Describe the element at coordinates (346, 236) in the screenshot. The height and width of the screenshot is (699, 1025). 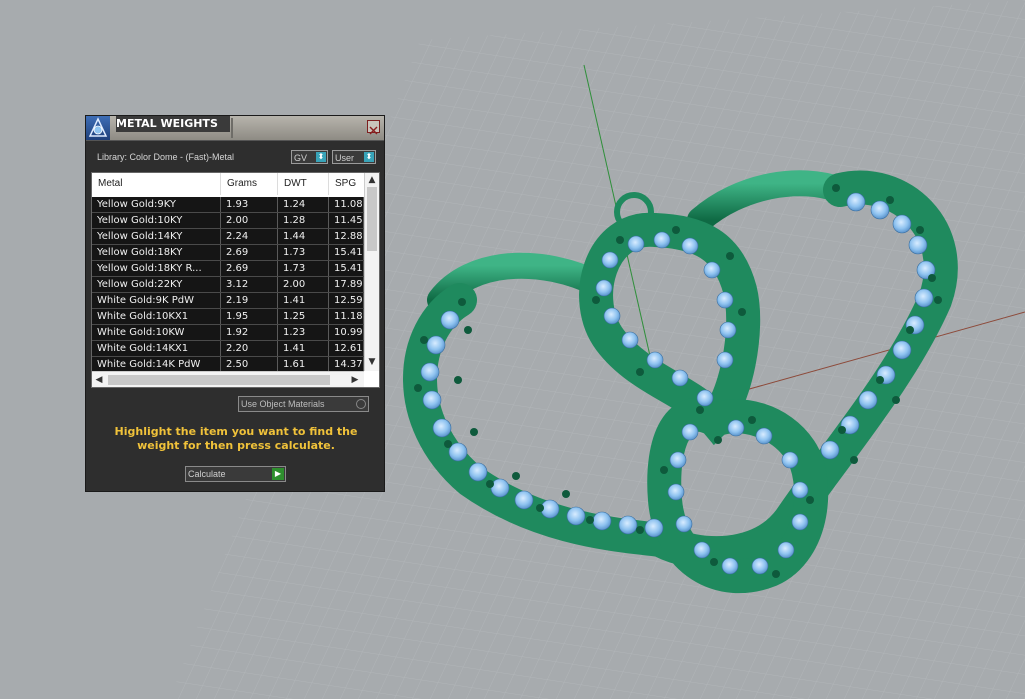
I see `cell-spg: 12.88` at that location.